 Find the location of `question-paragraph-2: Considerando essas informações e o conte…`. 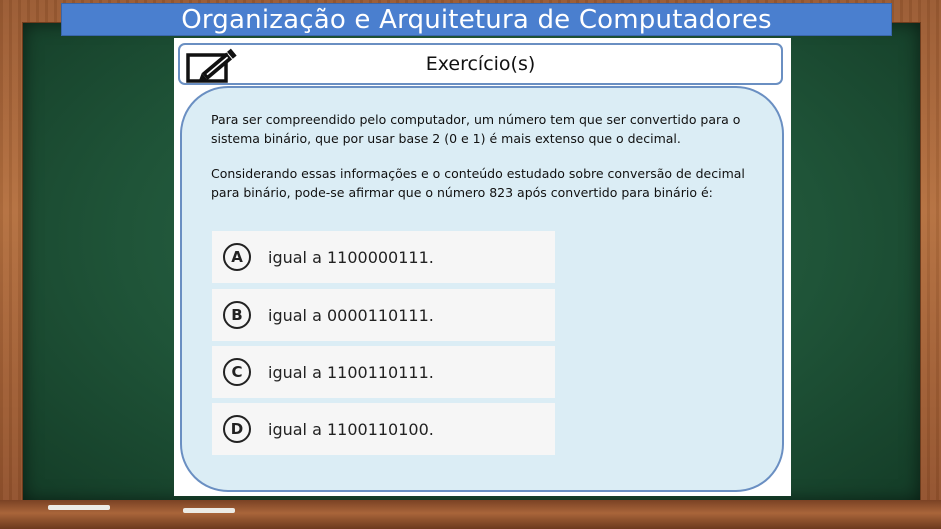

question-paragraph-2: Considerando essas informações e o conte… is located at coordinates (478, 183).